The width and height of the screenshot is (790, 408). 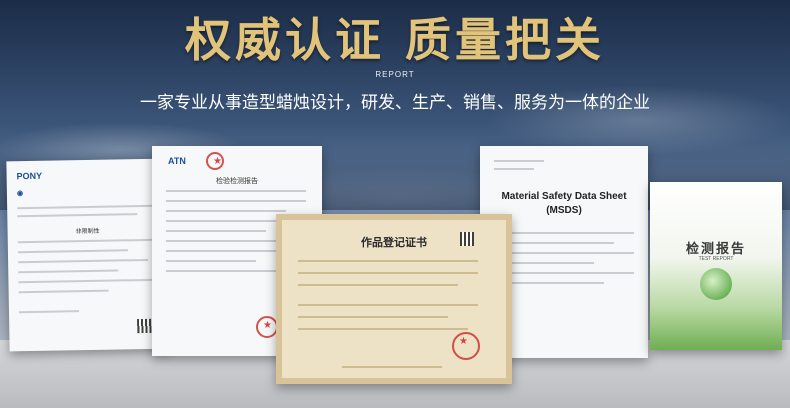 I want to click on banner-title: 权威认证 质量把关, so click(x=394, y=40).